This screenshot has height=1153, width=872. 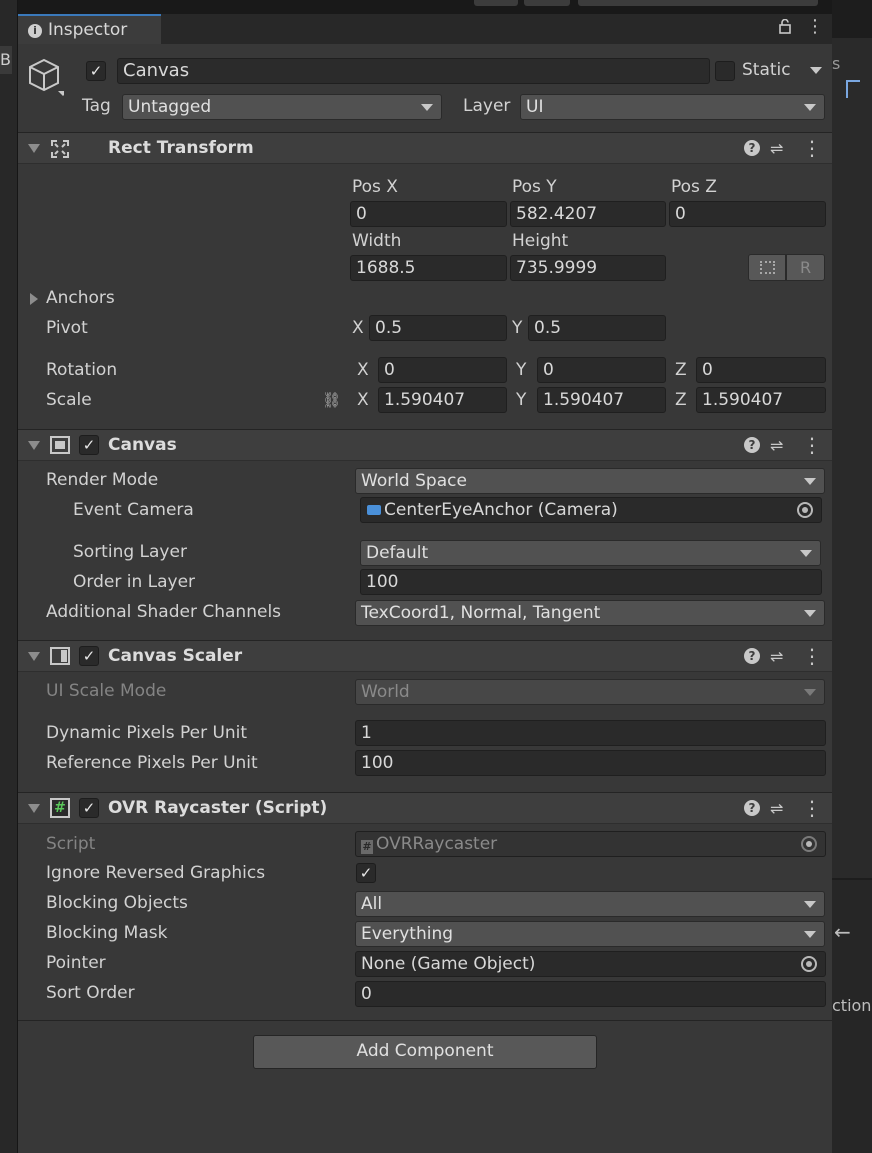 What do you see at coordinates (590, 481) in the screenshot?
I see `render-mode-dropdown: World Space` at bounding box center [590, 481].